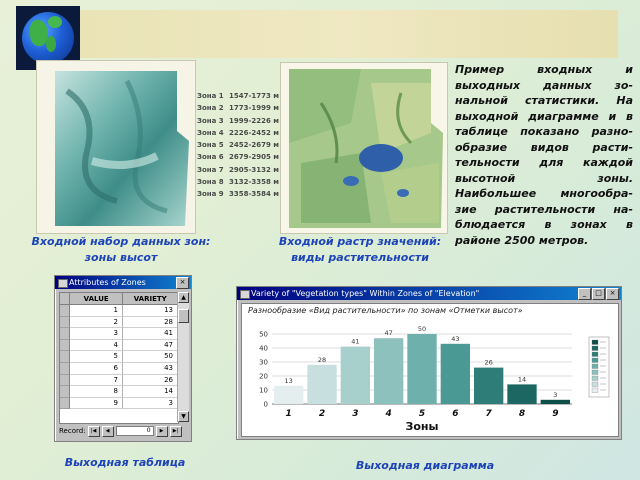  Describe the element at coordinates (150, 299) in the screenshot. I see `column-header-variety: VARIETY` at that location.